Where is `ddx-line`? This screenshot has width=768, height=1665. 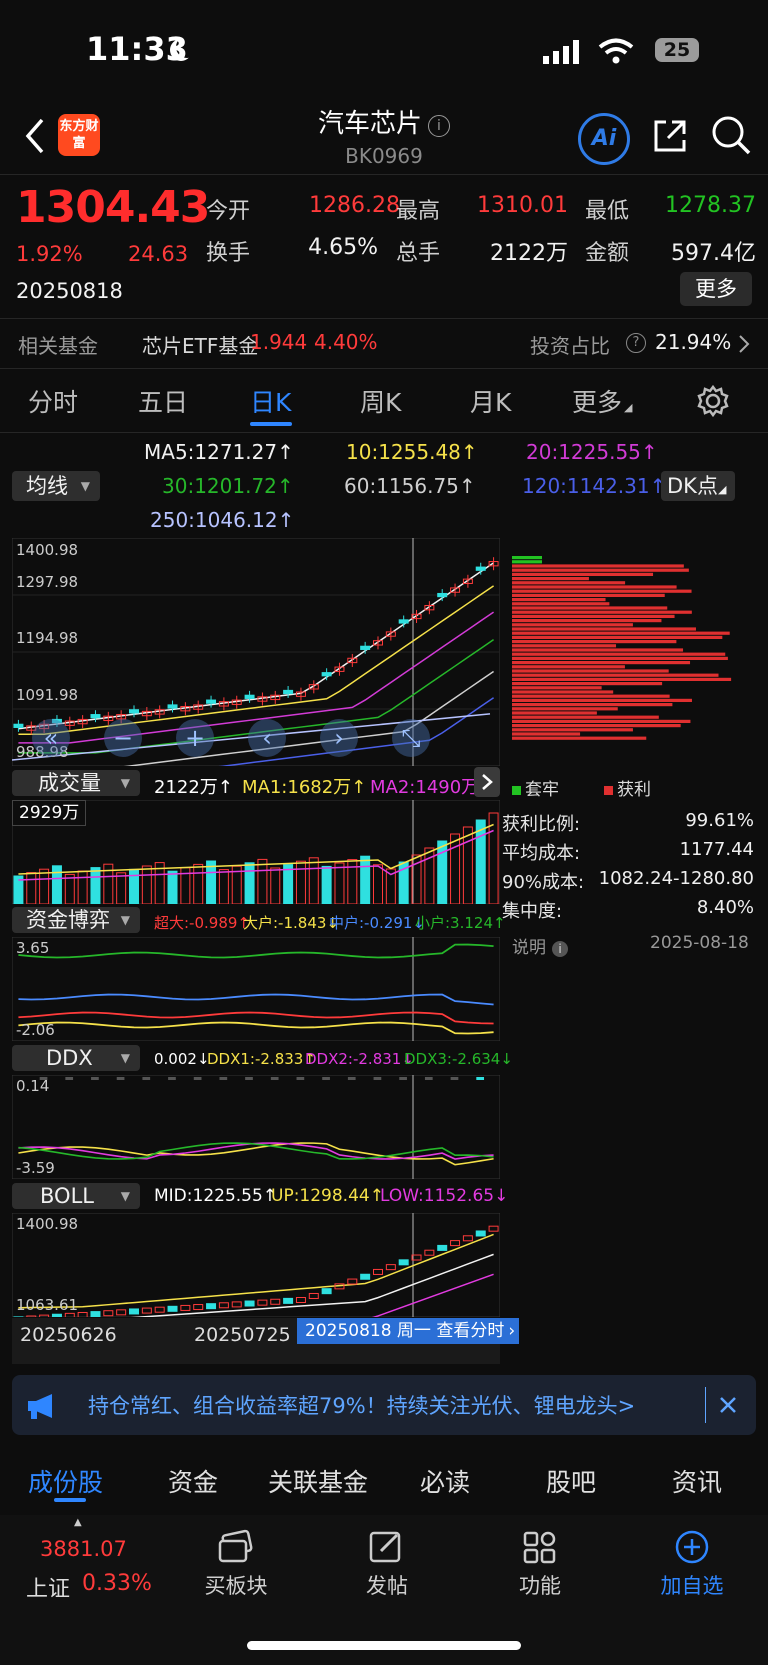
ddx-line is located at coordinates (256, 1154).